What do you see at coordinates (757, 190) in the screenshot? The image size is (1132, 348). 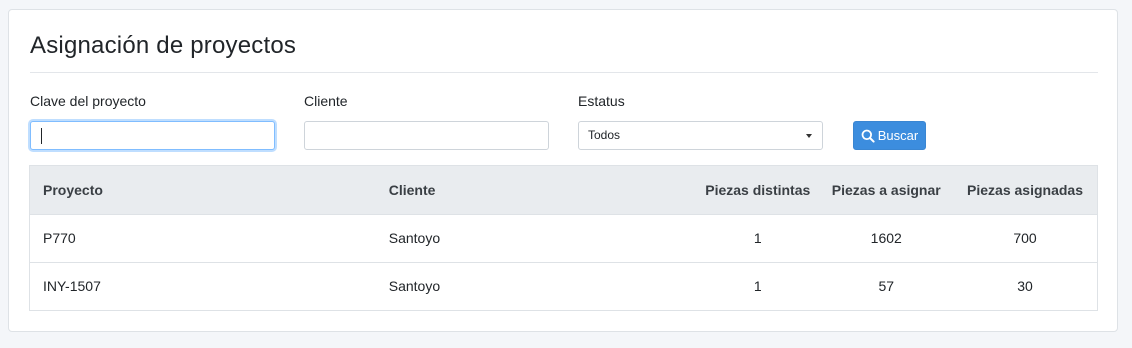 I see `header-piezas-distintas: Piezas distintas` at bounding box center [757, 190].